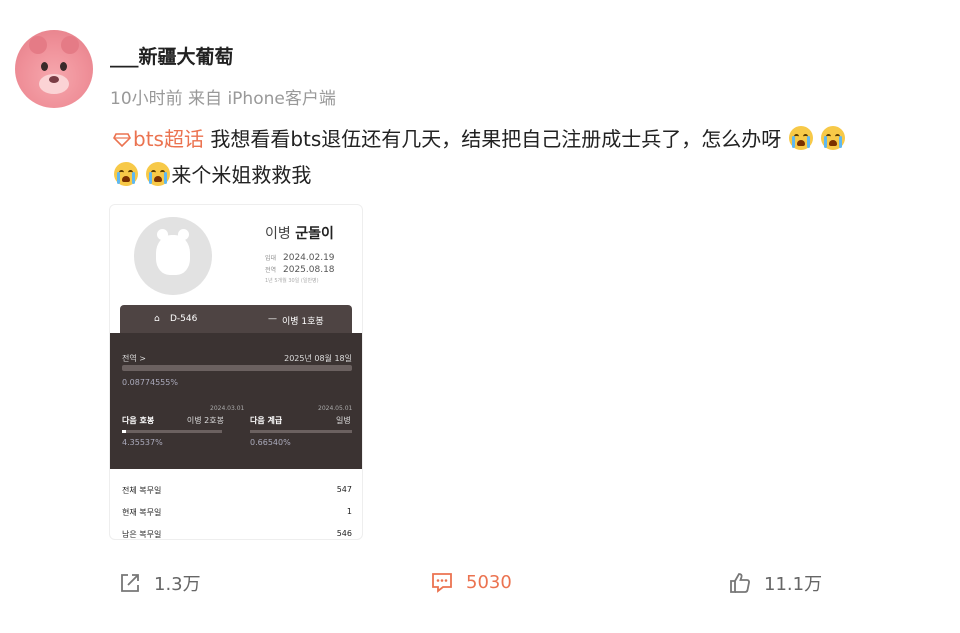 This screenshot has width=960, height=633. Describe the element at coordinates (122, 140) in the screenshot. I see `diamond-icon` at that location.